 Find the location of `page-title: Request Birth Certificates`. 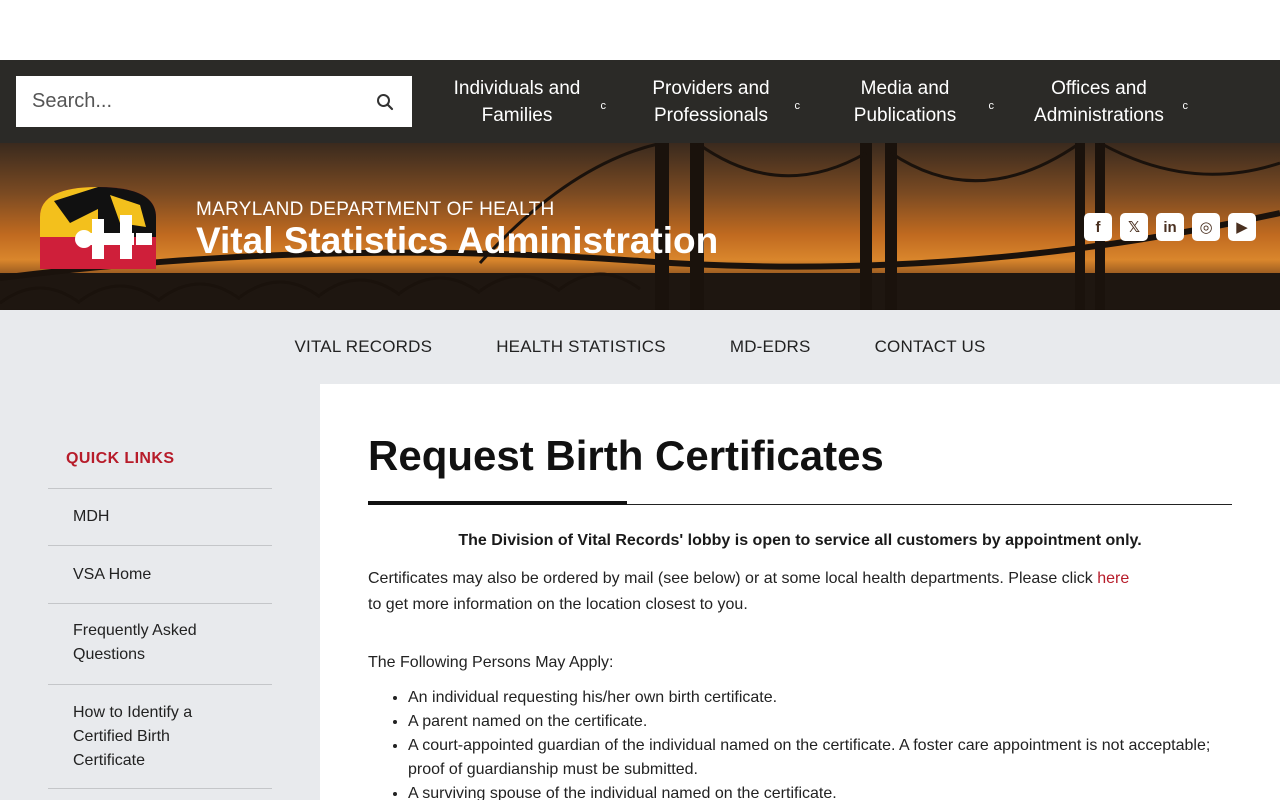

page-title: Request Birth Certificates is located at coordinates (626, 455).